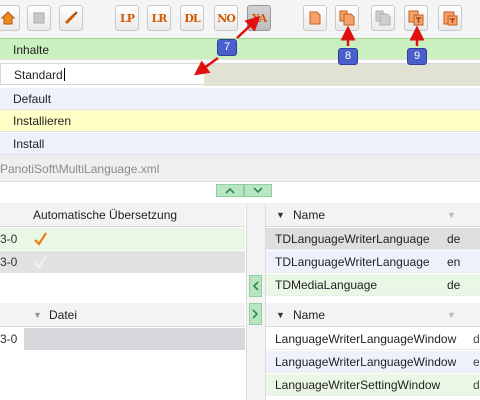 The width and height of the screenshot is (480, 400). I want to click on lp-icon: LP, so click(127, 18).